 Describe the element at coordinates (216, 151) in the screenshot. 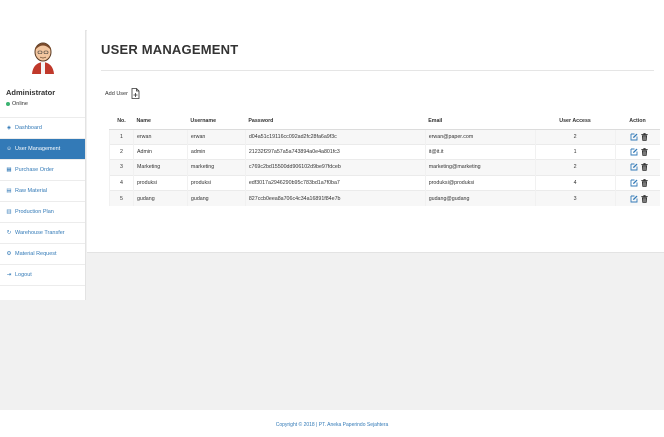

I see `cell-username: admin` at that location.